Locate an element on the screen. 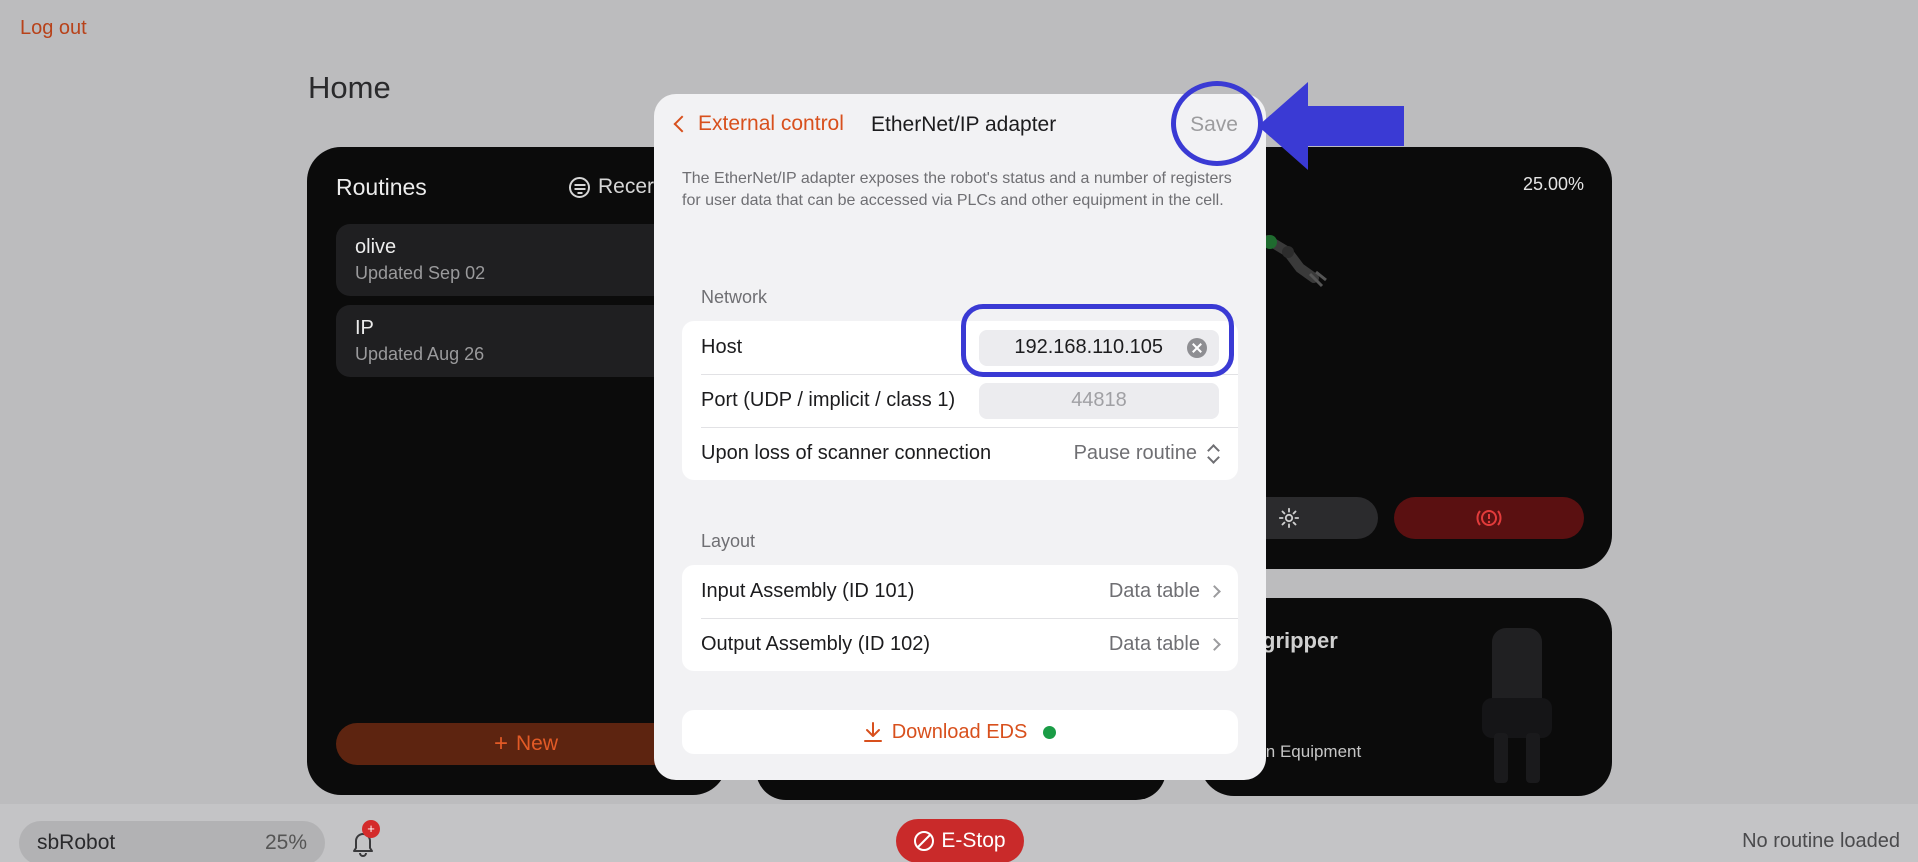 The width and height of the screenshot is (1918, 862). host-input: 192.168.110.105 is located at coordinates (1099, 347).